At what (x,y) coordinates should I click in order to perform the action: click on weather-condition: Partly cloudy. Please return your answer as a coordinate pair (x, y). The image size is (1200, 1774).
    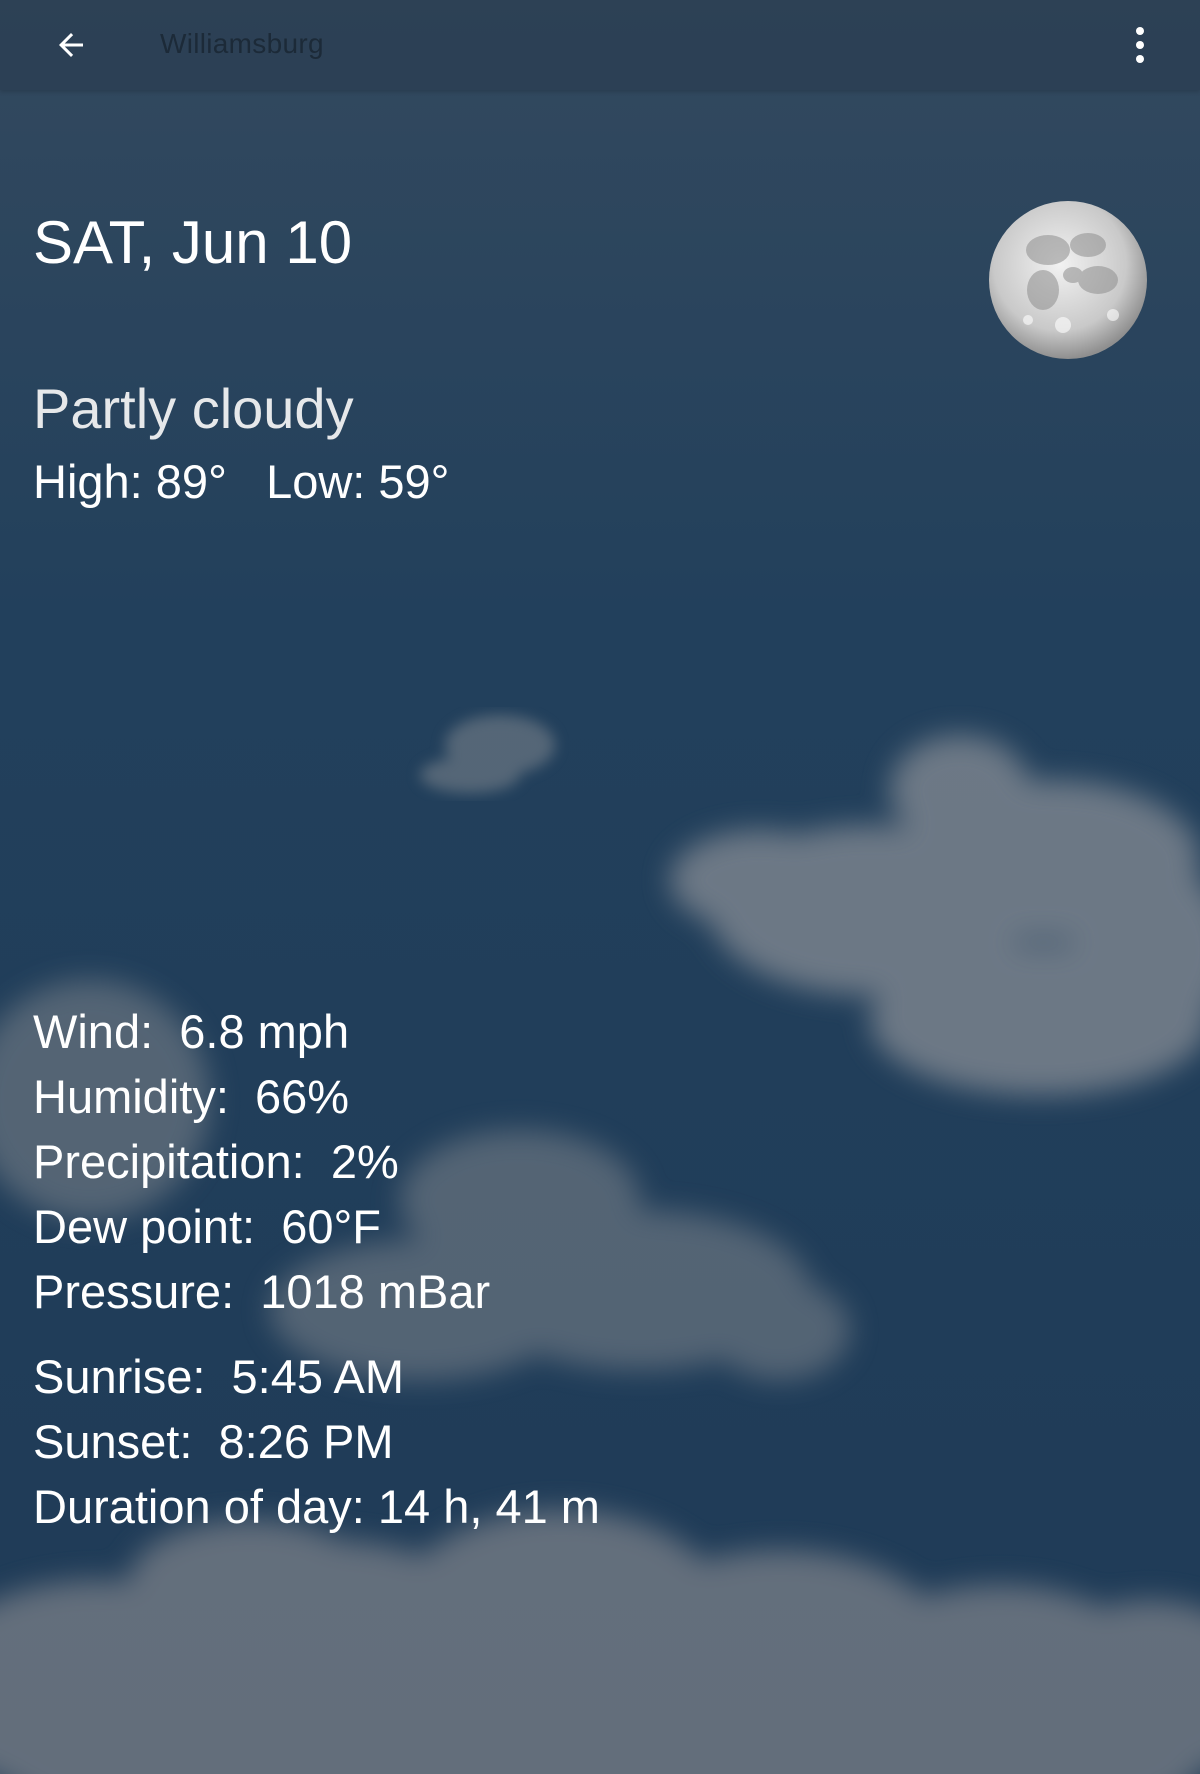
    Looking at the image, I should click on (193, 408).